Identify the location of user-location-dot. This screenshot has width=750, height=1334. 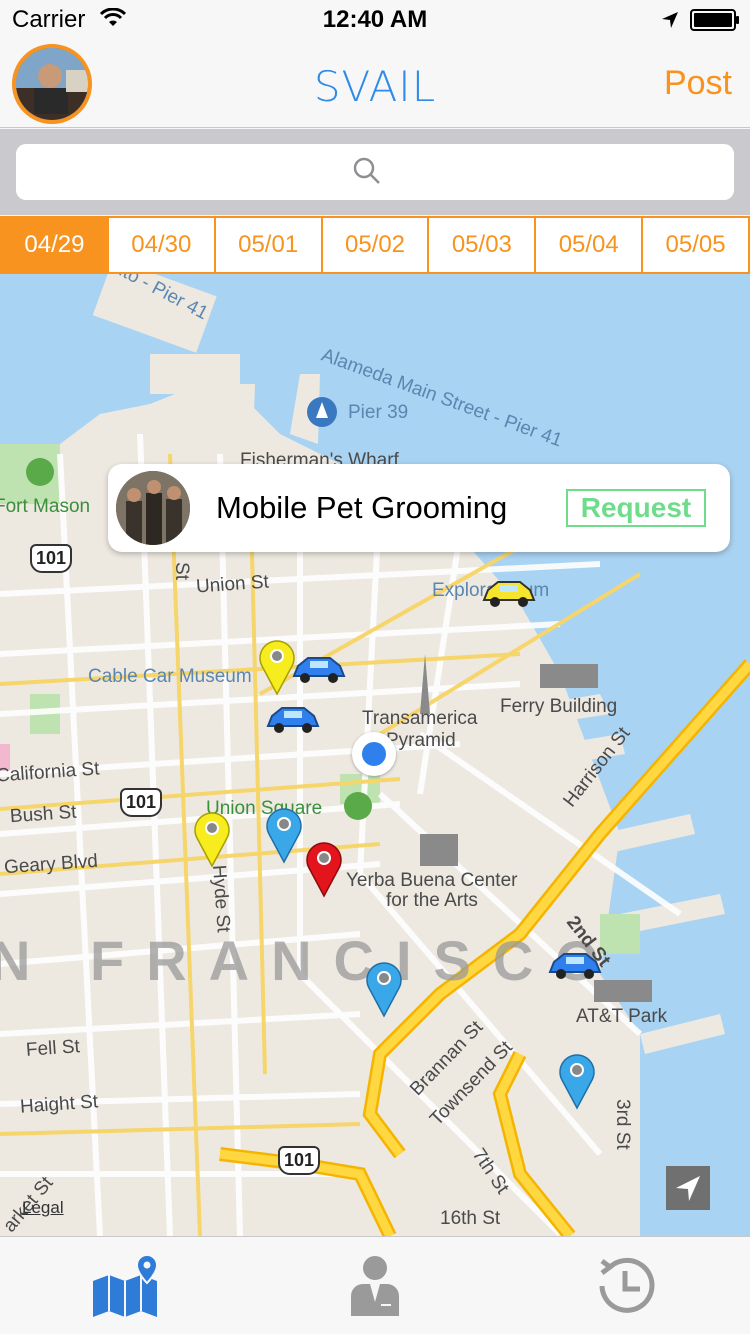
(374, 754).